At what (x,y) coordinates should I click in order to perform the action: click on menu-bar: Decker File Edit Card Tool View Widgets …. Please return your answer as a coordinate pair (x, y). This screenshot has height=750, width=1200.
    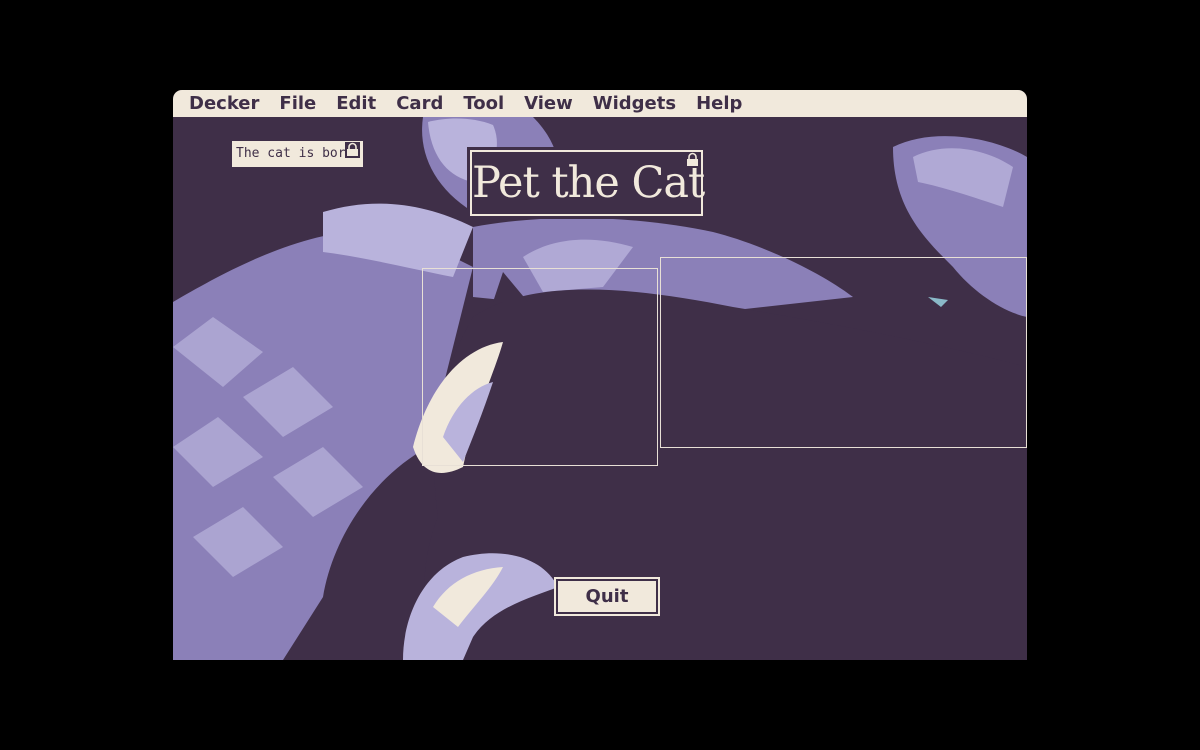
    Looking at the image, I should click on (600, 103).